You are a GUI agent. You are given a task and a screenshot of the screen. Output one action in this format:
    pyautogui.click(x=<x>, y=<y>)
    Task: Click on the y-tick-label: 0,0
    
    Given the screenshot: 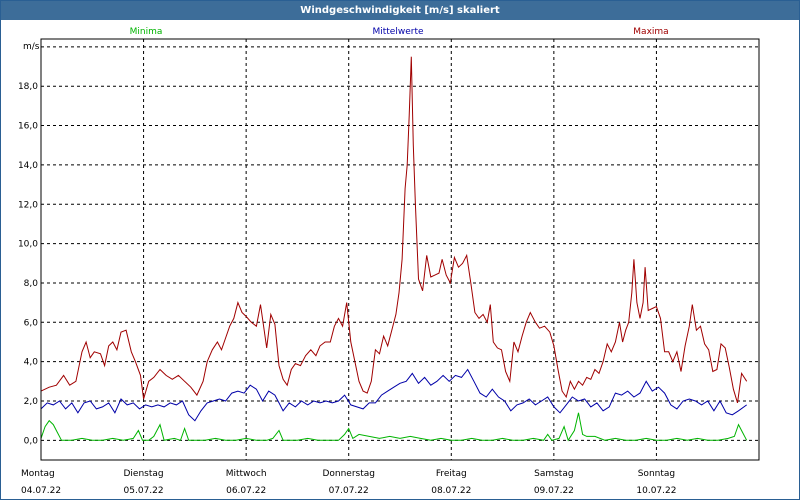 What is the action you would take?
    pyautogui.click(x=31, y=441)
    